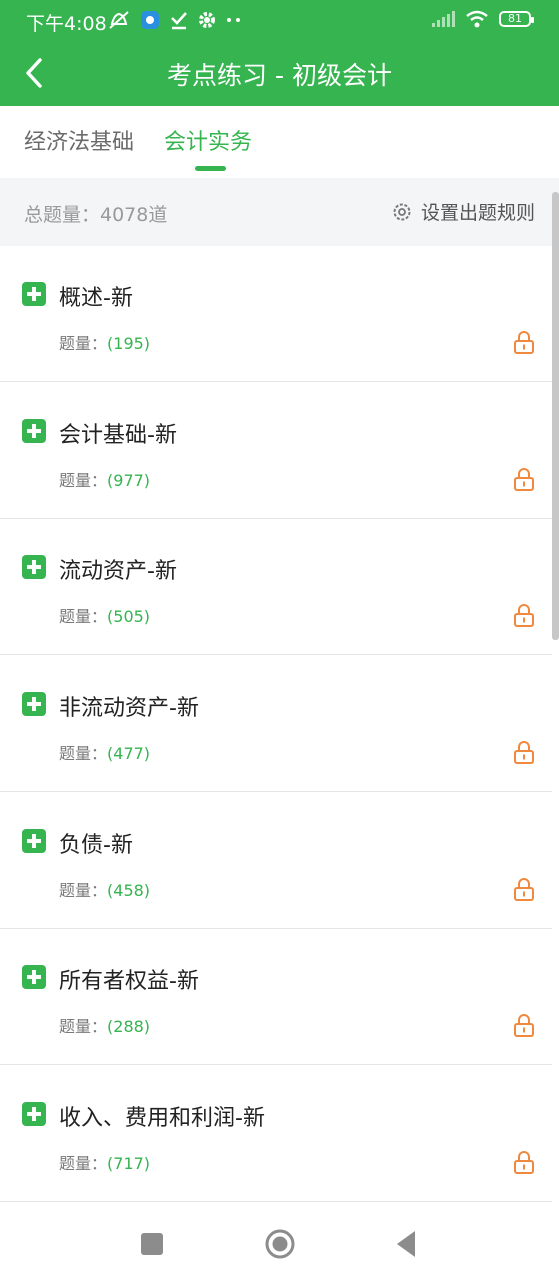 The height and width of the screenshot is (1280, 559). What do you see at coordinates (96, 845) in the screenshot?
I see `topic-name: 负债-新` at bounding box center [96, 845].